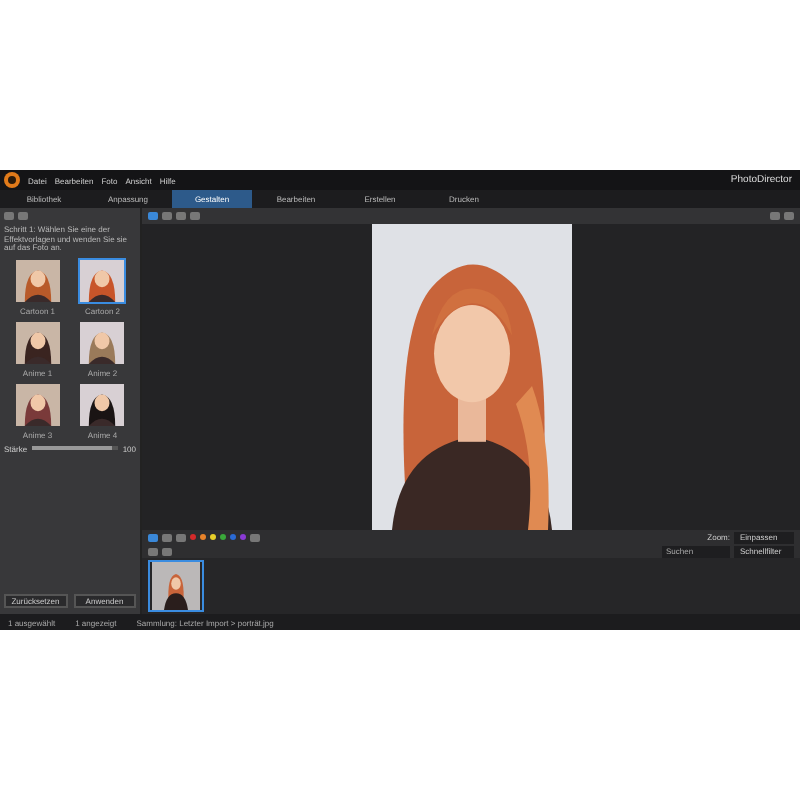 The width and height of the screenshot is (800, 800). What do you see at coordinates (12, 180) in the screenshot?
I see `logo-icon` at bounding box center [12, 180].